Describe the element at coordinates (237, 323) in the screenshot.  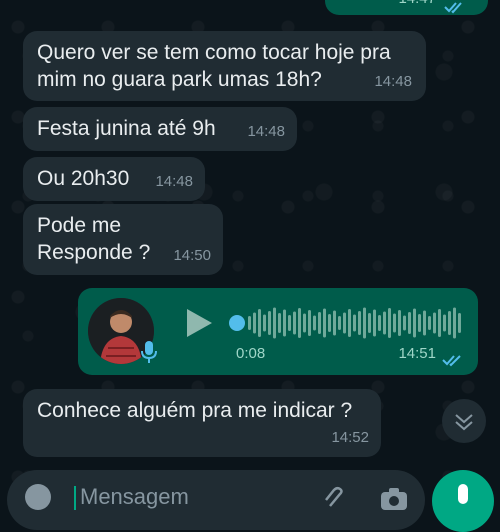
I see `playback-position-handle` at that location.